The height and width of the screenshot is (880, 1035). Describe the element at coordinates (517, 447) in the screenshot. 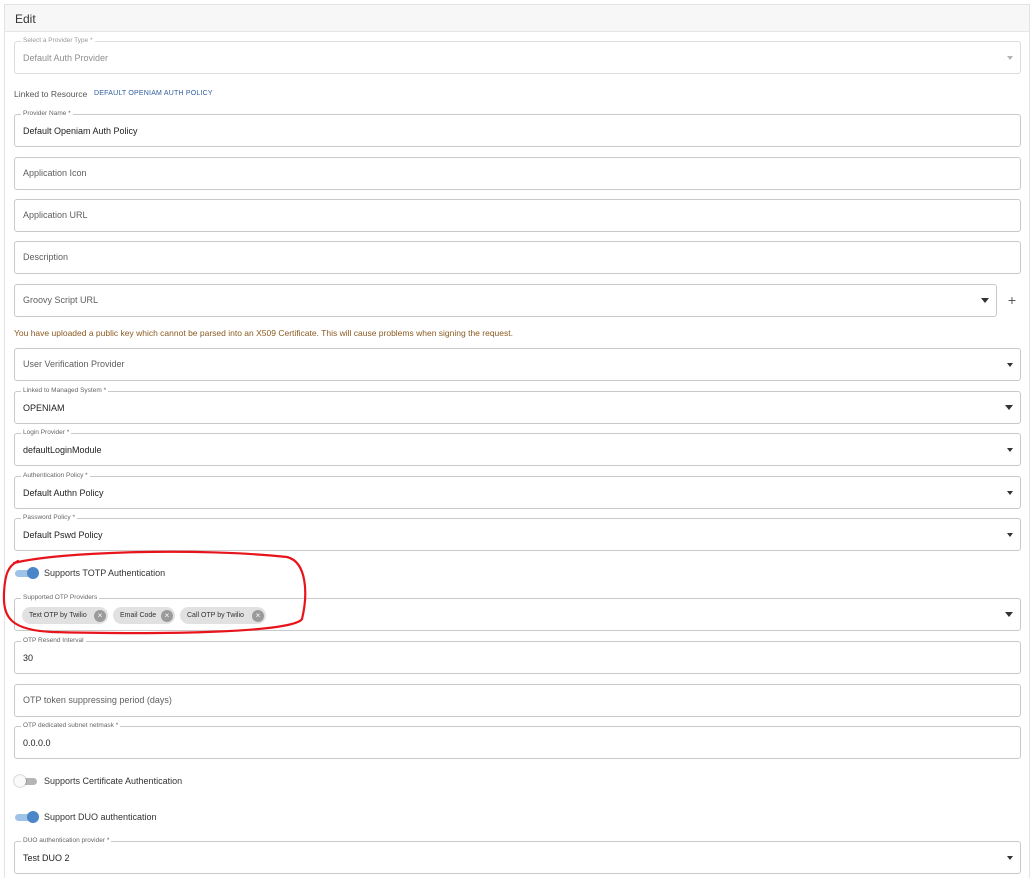

I see `login-provider-select: Login Provider * defaultLoginModule` at that location.